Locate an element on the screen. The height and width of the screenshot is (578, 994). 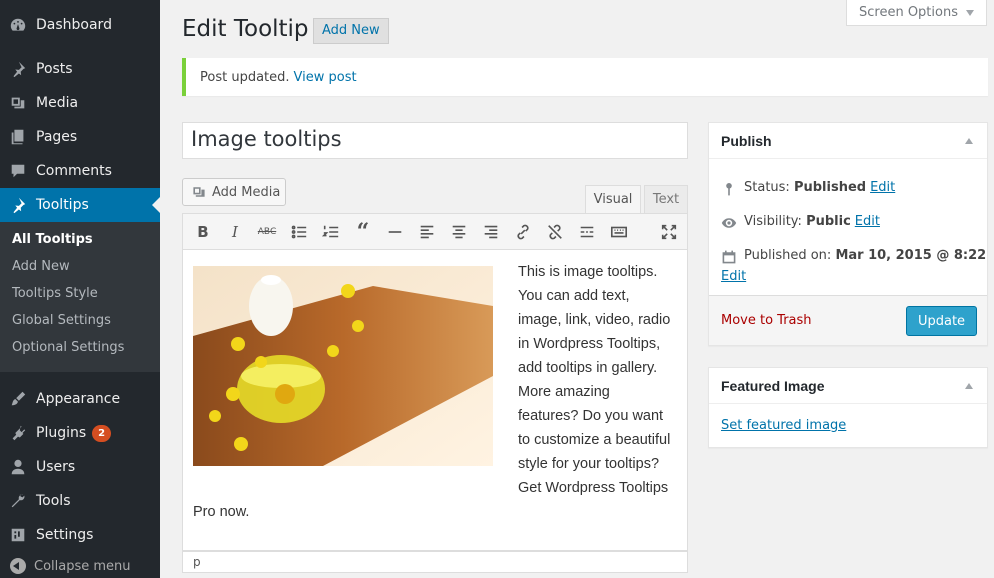
sidebar-item-label: Tools is located at coordinates (53, 501).